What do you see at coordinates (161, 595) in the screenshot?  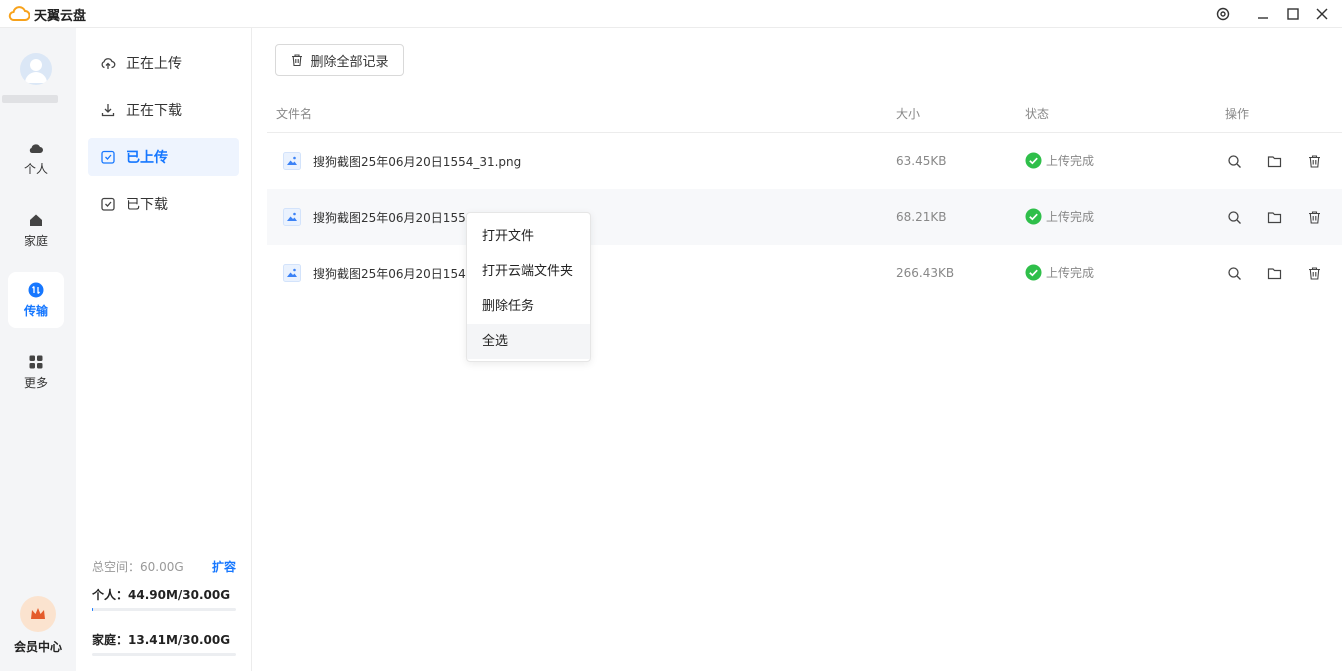 I see `personal-usage: 个人：44.90M/30.00G` at bounding box center [161, 595].